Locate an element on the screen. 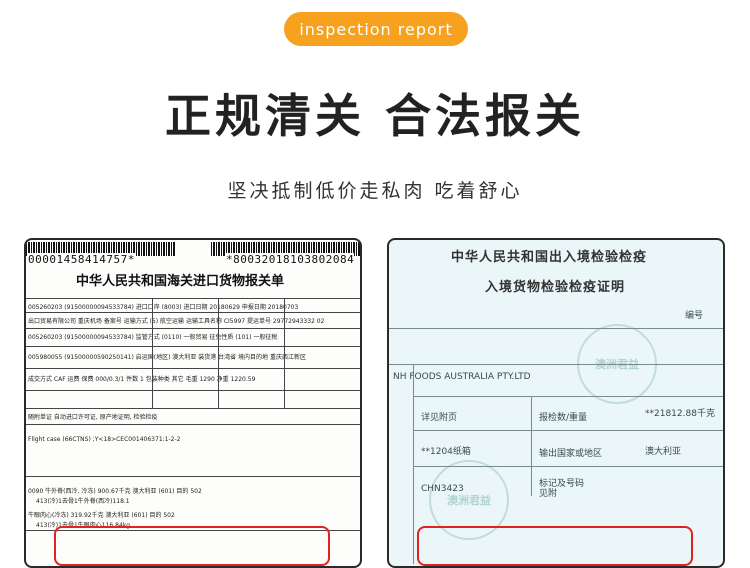  page-subline: 坚决抵制低价走私肉 吃着舒心 is located at coordinates (375, 191).